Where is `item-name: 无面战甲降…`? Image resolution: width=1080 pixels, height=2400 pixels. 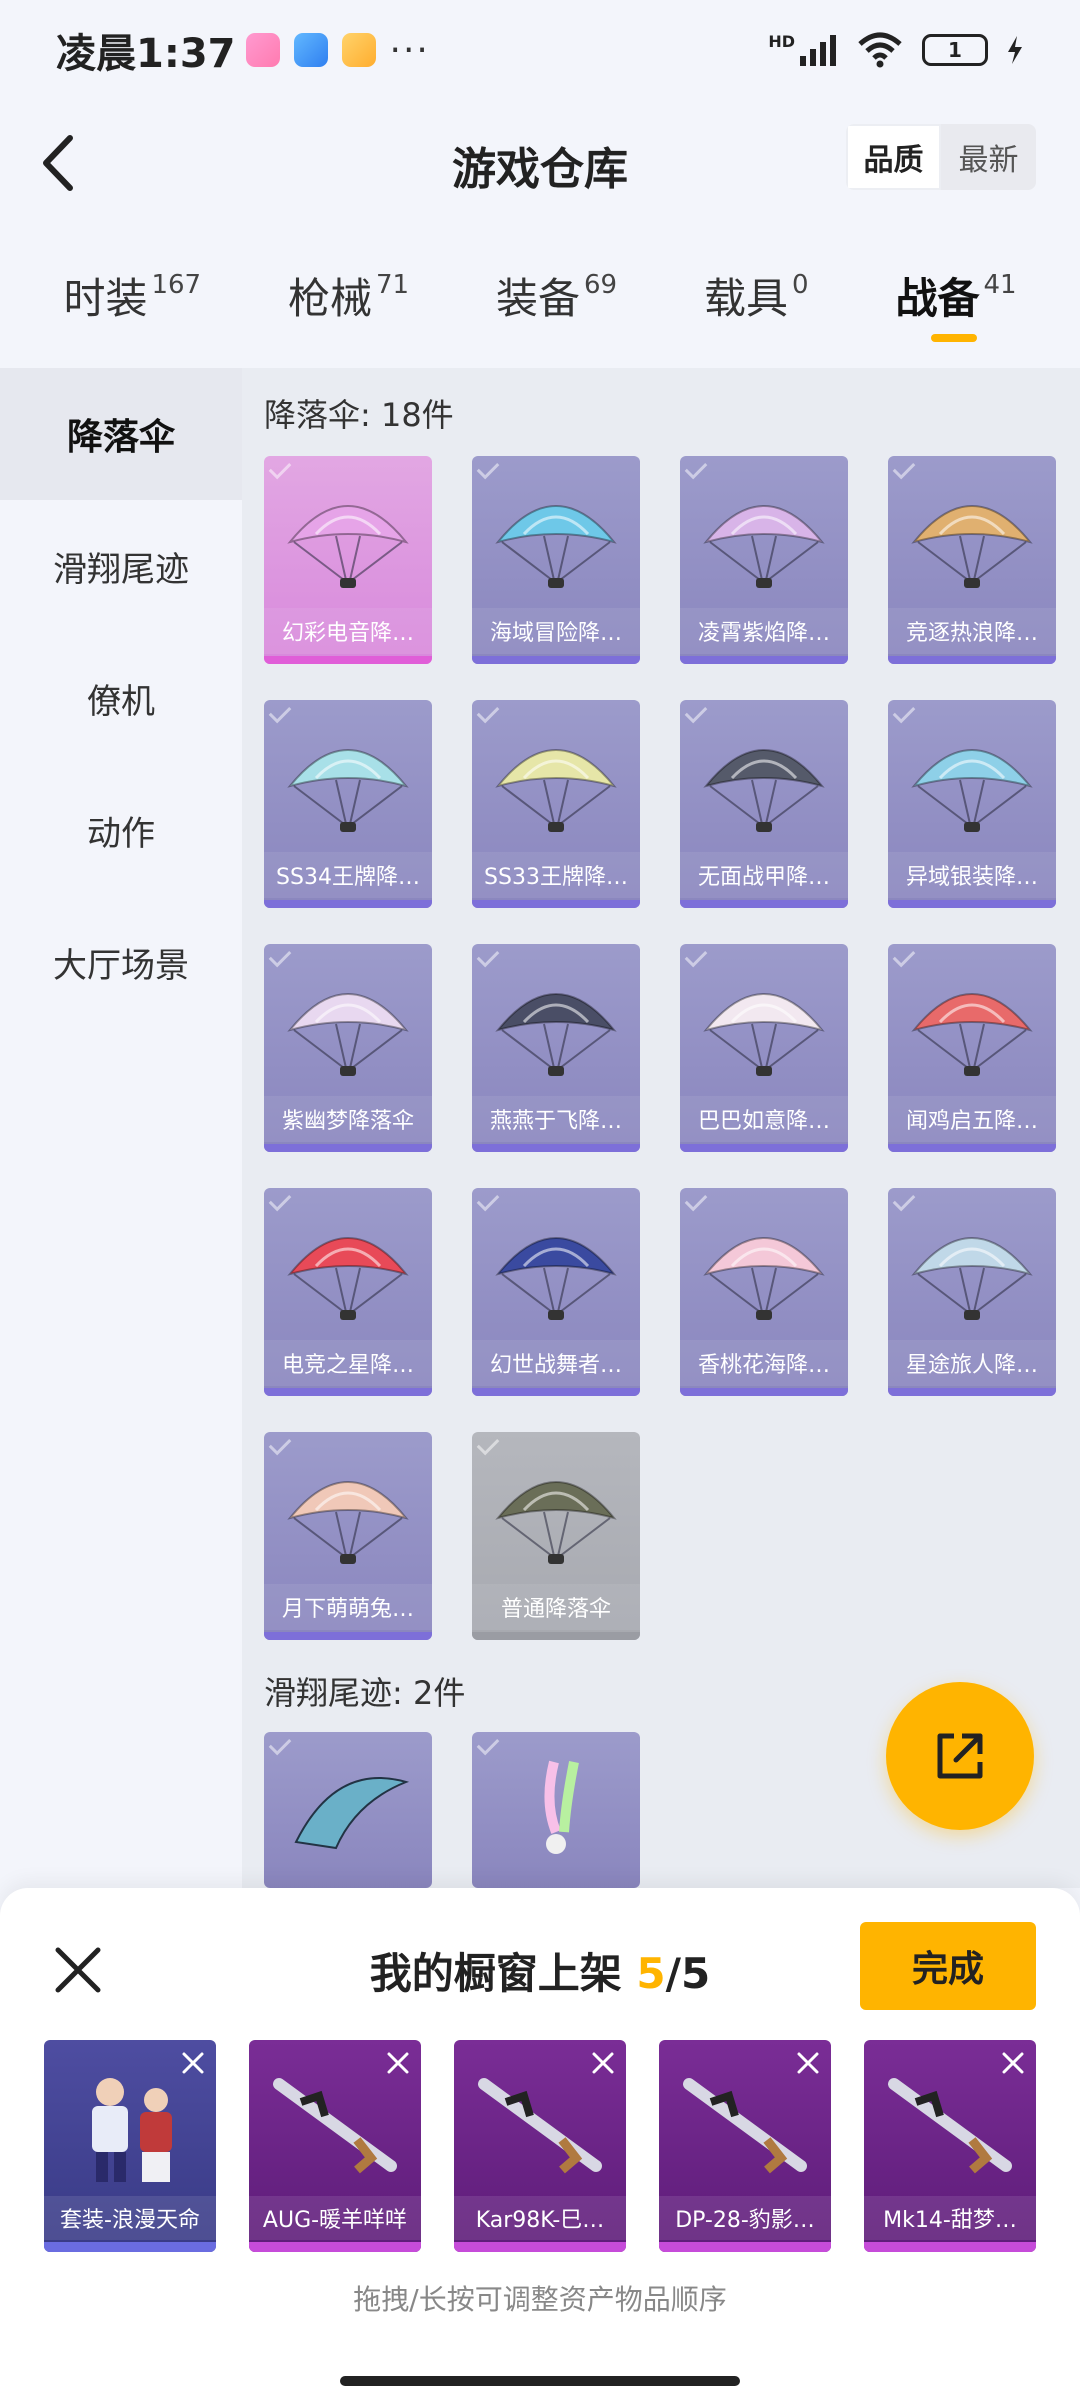
item-name: 无面战甲降… is located at coordinates (764, 875).